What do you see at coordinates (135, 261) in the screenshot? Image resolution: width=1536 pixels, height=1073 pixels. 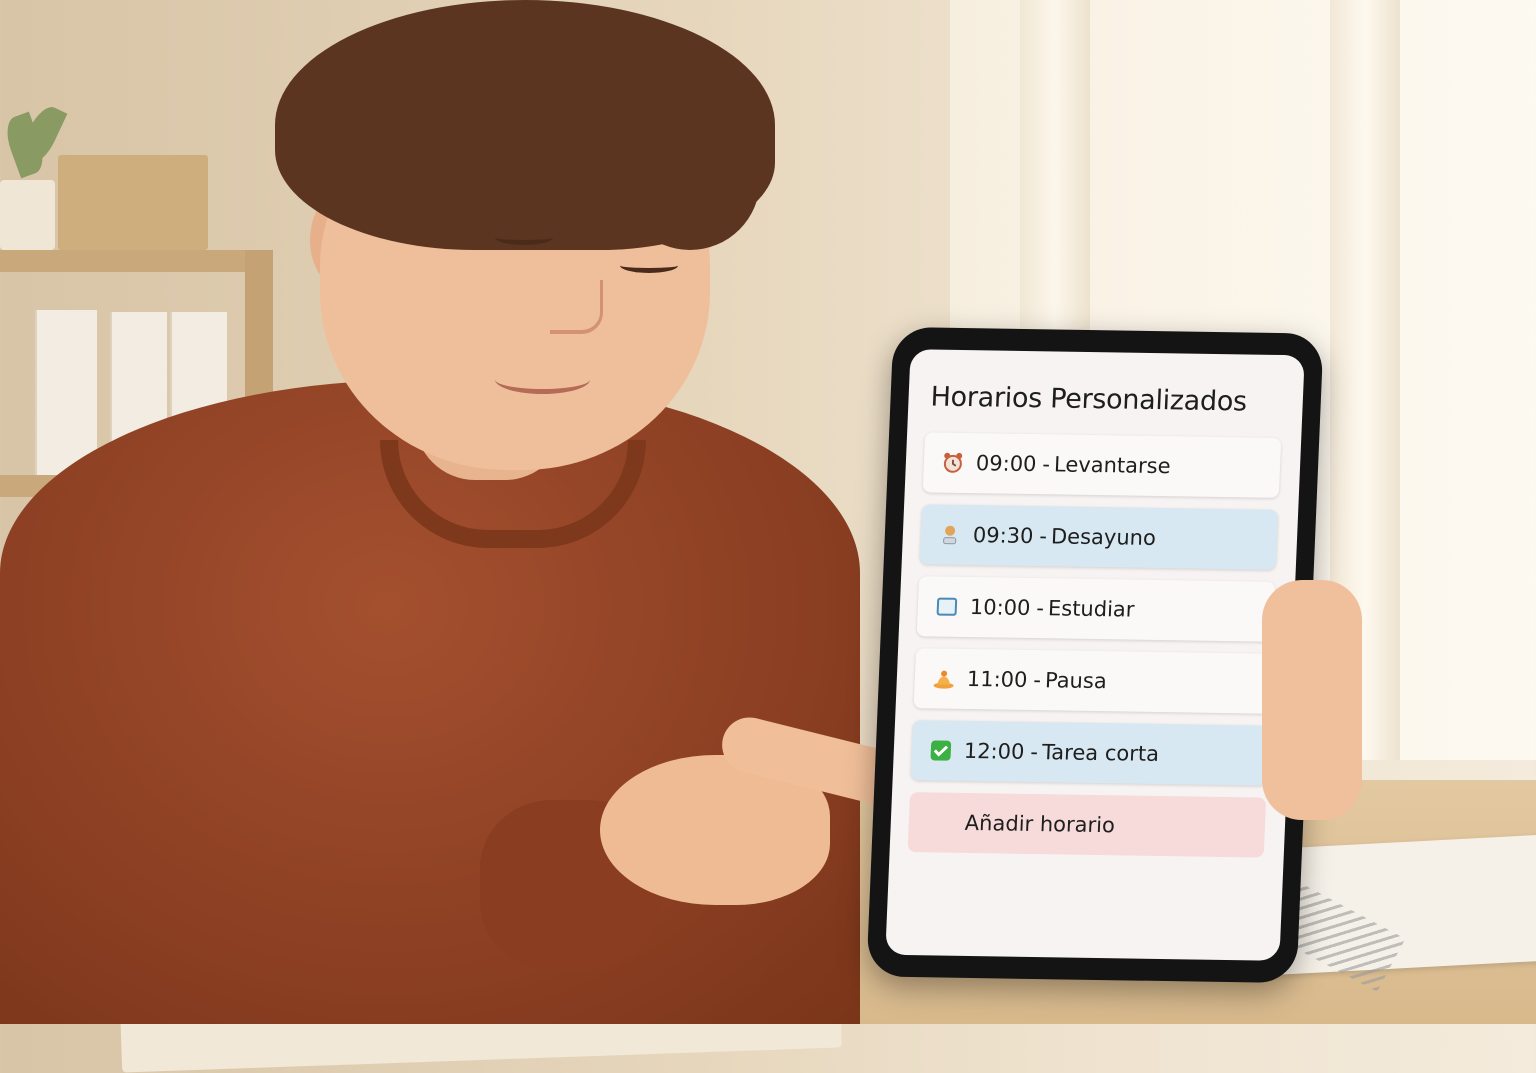 I see `shelf-board` at bounding box center [135, 261].